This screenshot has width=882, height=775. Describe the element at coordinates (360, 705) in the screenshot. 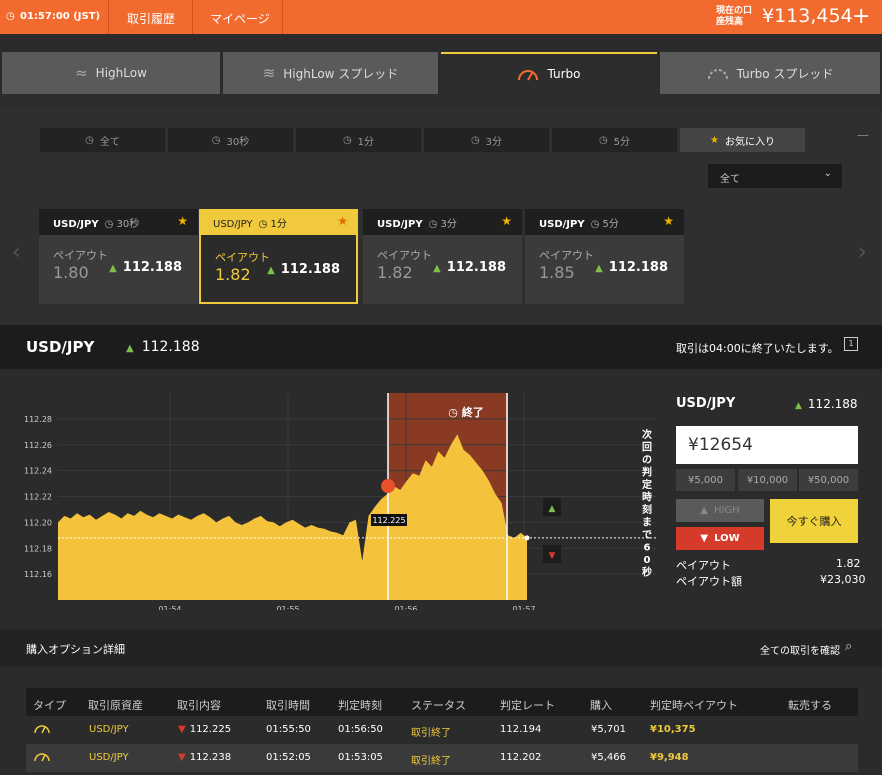

I see `th-judge-time: 判定時刻` at that location.